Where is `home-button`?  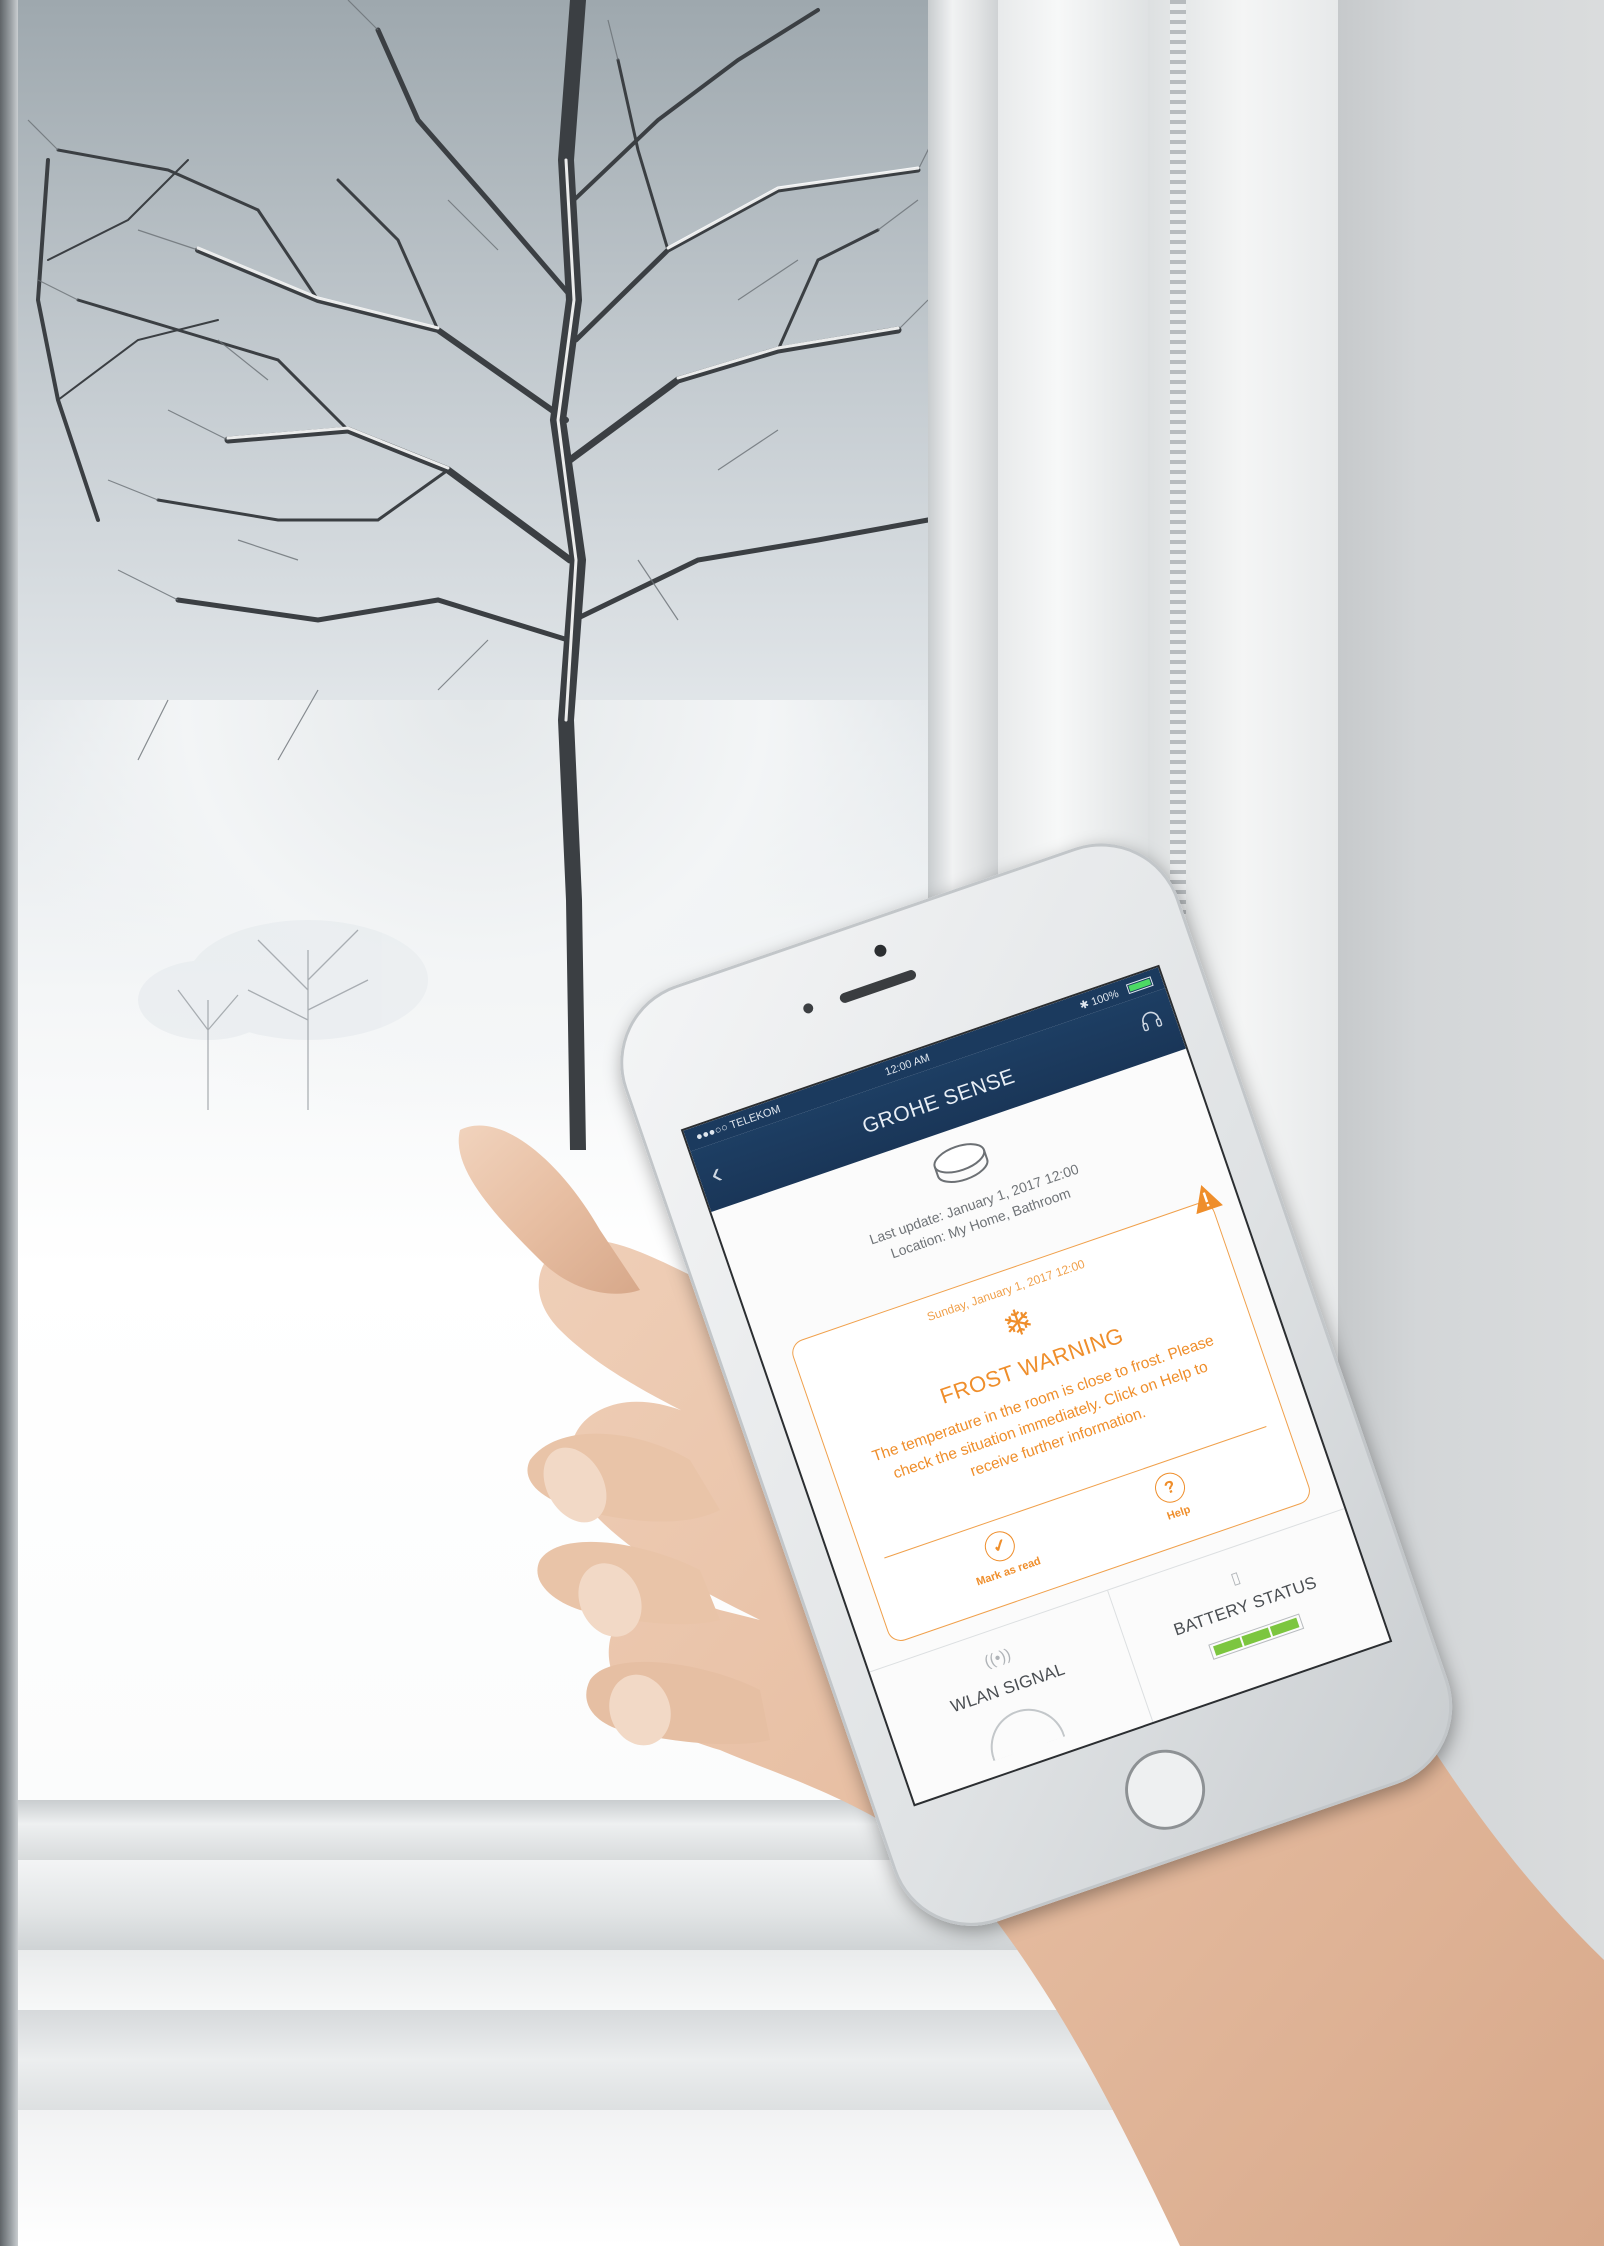 home-button is located at coordinates (1165, 1789).